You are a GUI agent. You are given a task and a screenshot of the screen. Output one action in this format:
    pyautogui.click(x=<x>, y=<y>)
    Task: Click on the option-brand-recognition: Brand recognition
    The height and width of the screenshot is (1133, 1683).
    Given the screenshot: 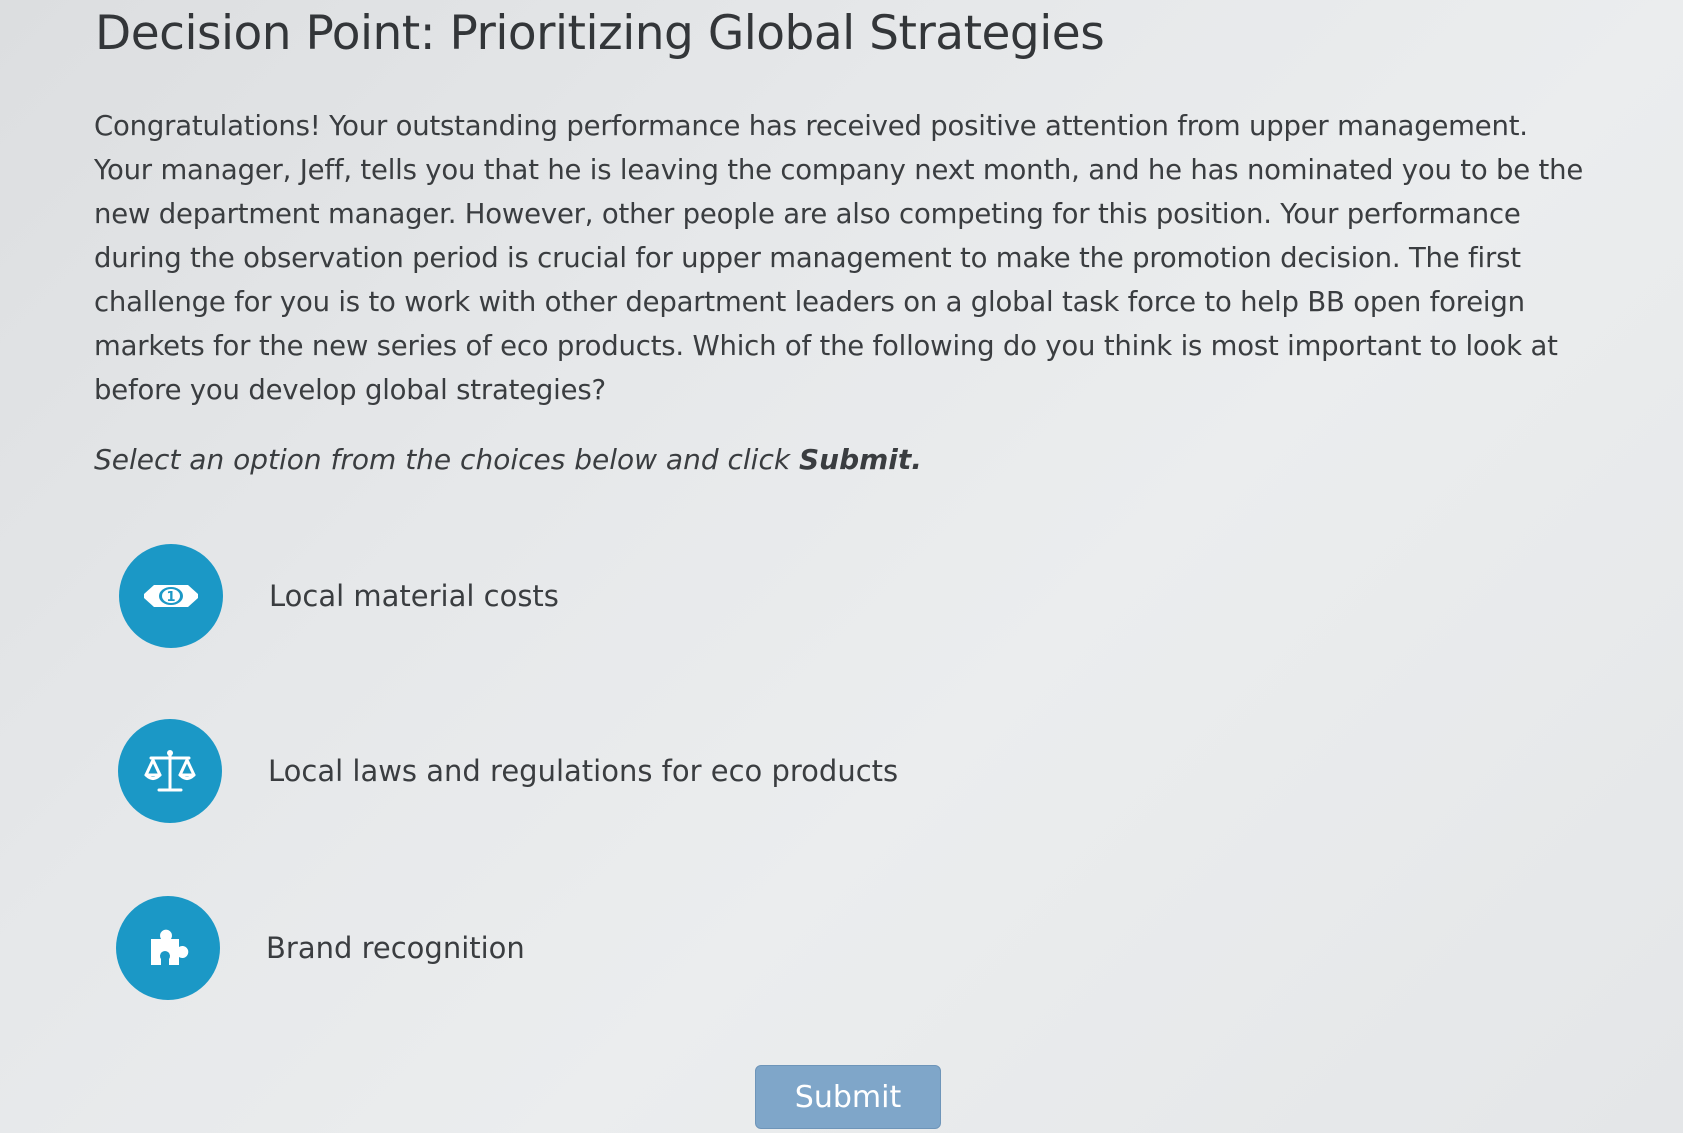 What is the action you would take?
    pyautogui.click(x=320, y=948)
    